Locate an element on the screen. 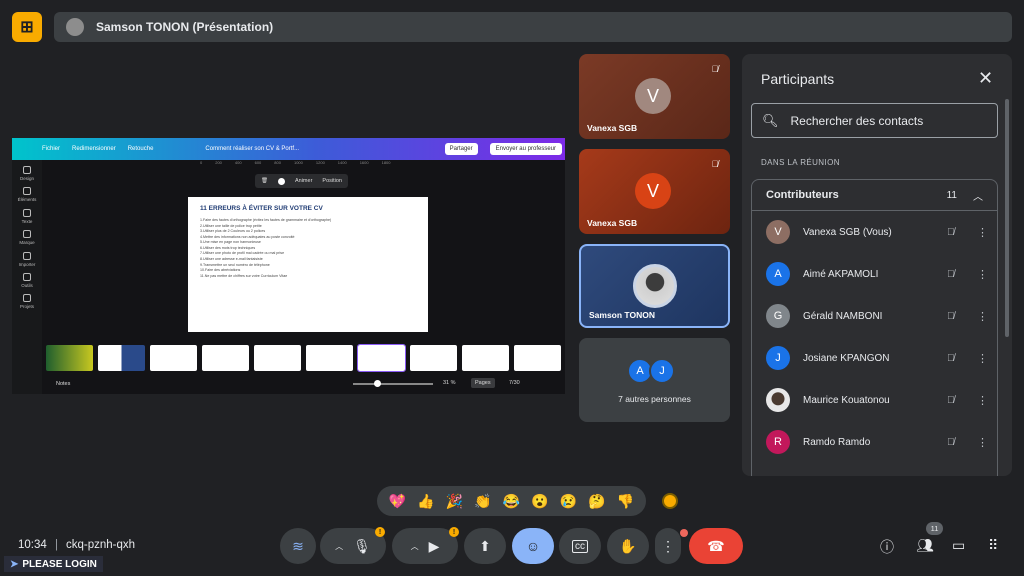 The height and width of the screenshot is (576, 1024). clap-reaction: 👏 is located at coordinates (482, 501).